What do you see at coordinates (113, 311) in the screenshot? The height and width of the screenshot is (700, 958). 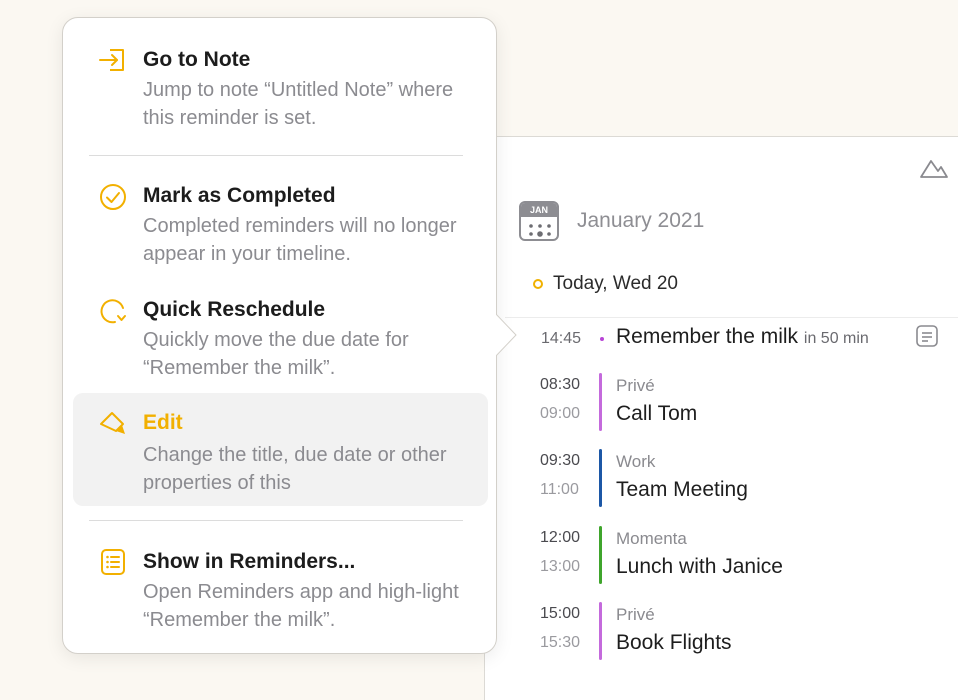 I see `reschedule-icon` at bounding box center [113, 311].